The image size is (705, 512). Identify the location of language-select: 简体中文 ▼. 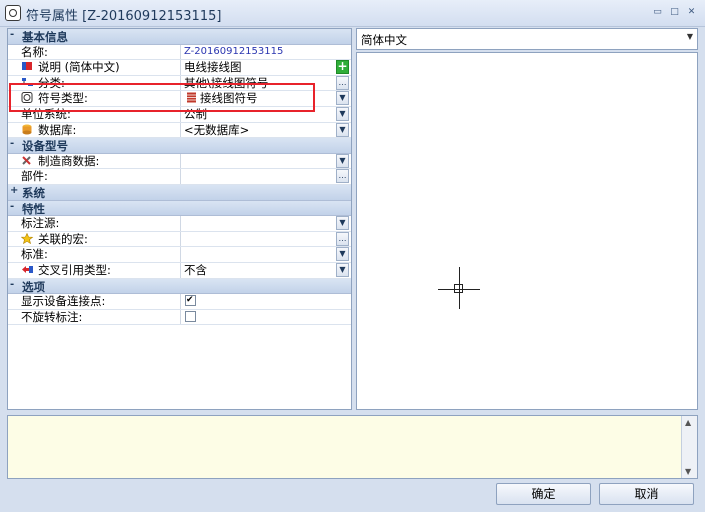
(527, 39).